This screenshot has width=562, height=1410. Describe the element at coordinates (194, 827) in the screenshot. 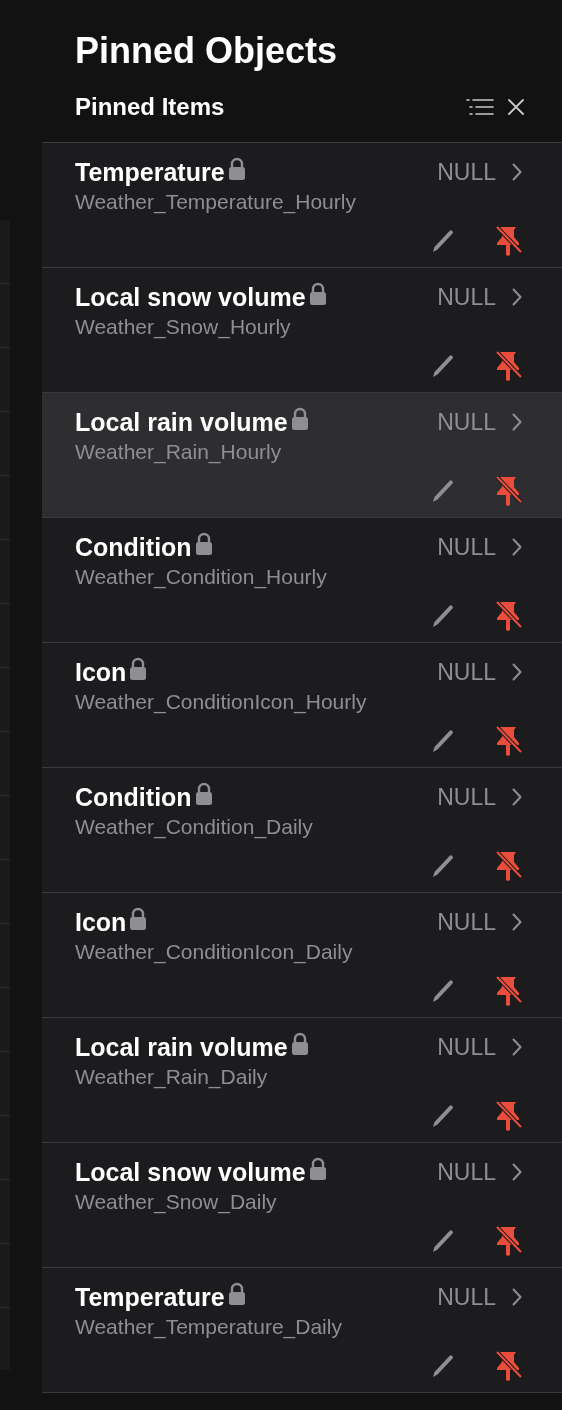

I see `item-name: Weather_Condition_Daily` at that location.